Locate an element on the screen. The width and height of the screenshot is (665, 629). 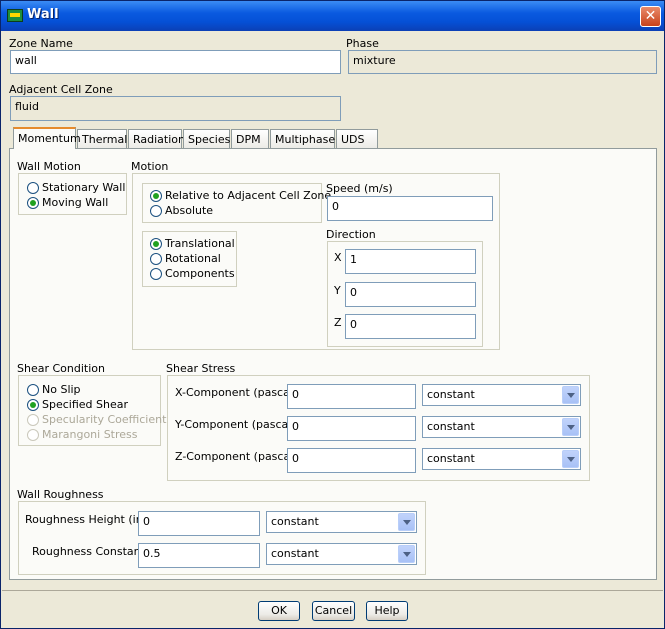
speed-label: Speed (m/s) is located at coordinates (359, 188).